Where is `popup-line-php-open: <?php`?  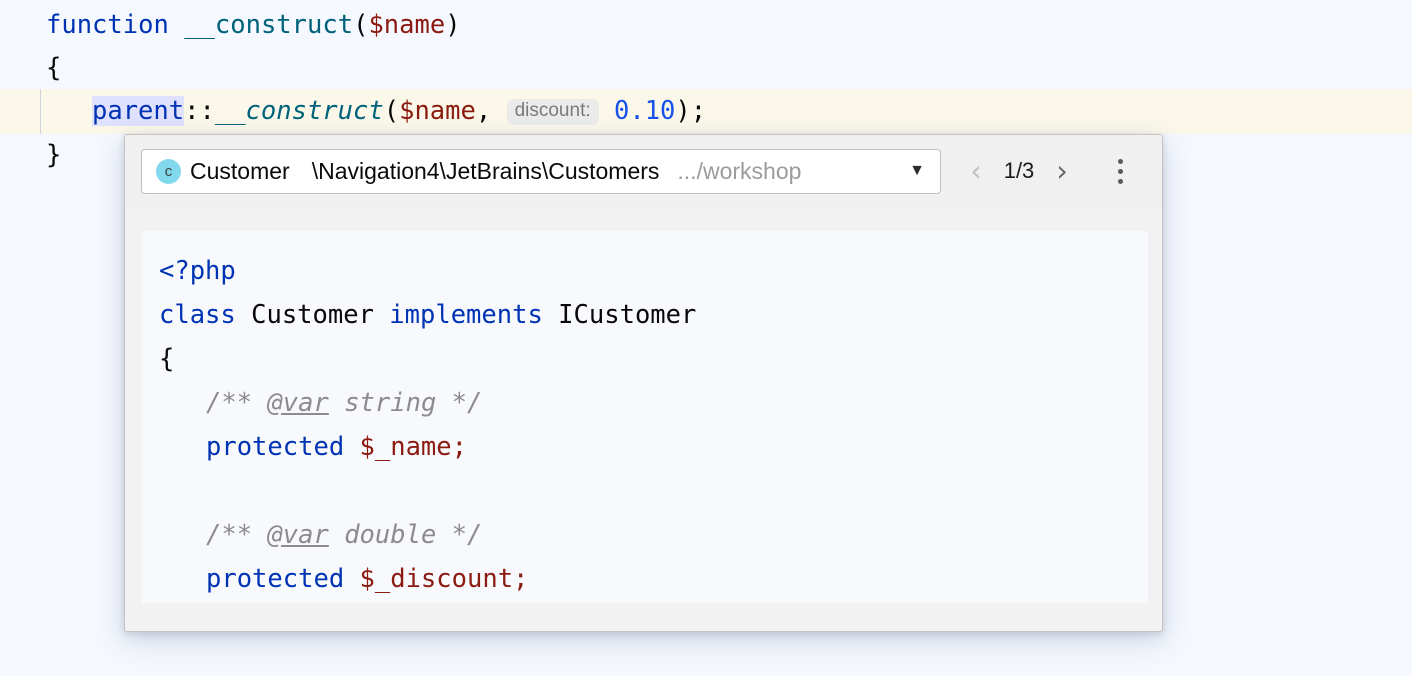
popup-line-php-open: <?php is located at coordinates (645, 271).